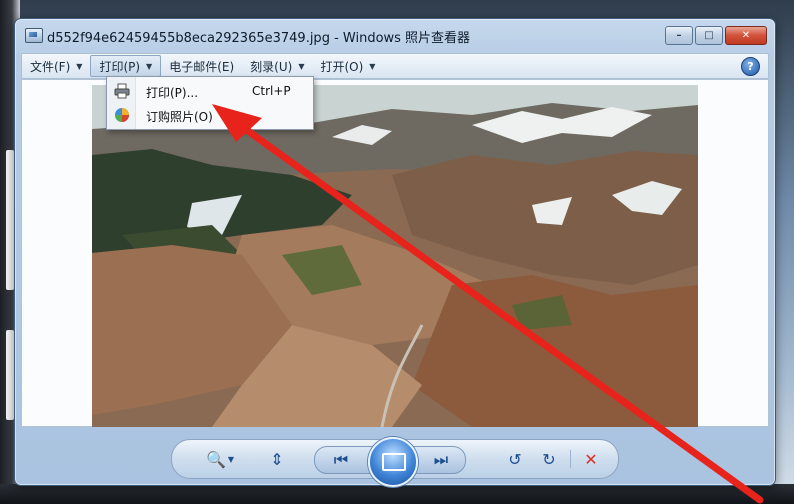 The image size is (794, 504). I want to click on menu-open: 打开(O) ▼, so click(347, 66).